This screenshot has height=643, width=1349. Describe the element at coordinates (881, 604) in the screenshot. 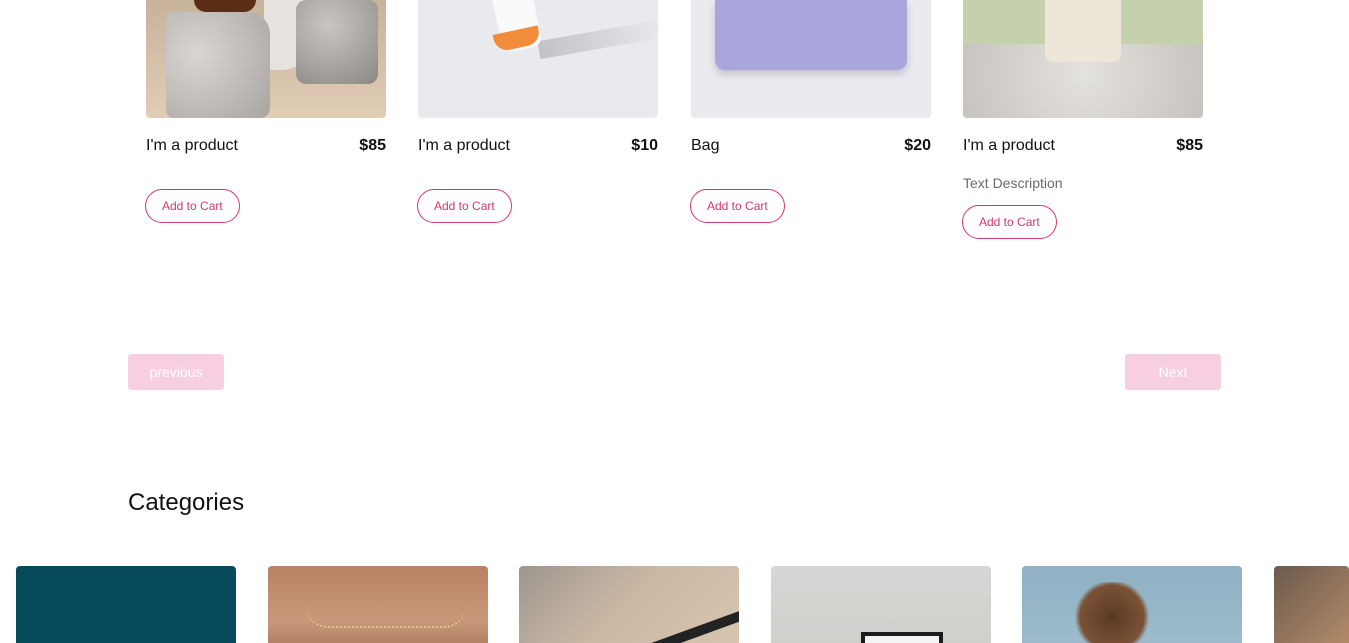

I see `category-tile-frame` at that location.